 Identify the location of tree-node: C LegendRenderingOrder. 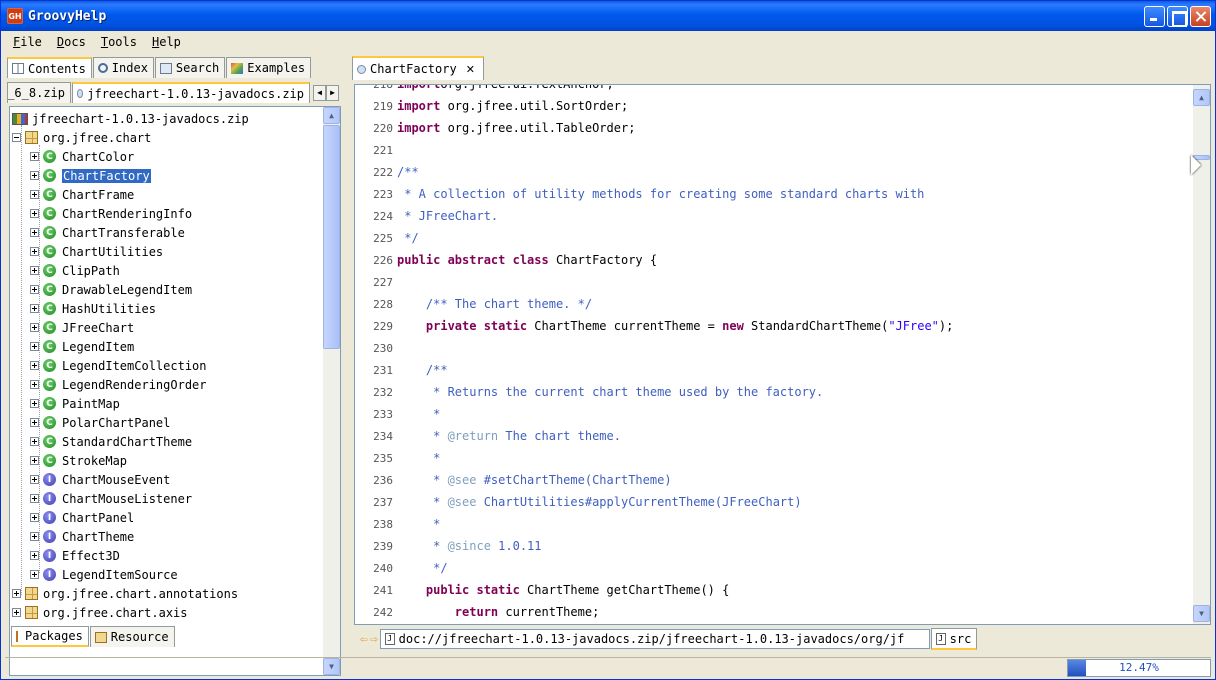
(118, 384).